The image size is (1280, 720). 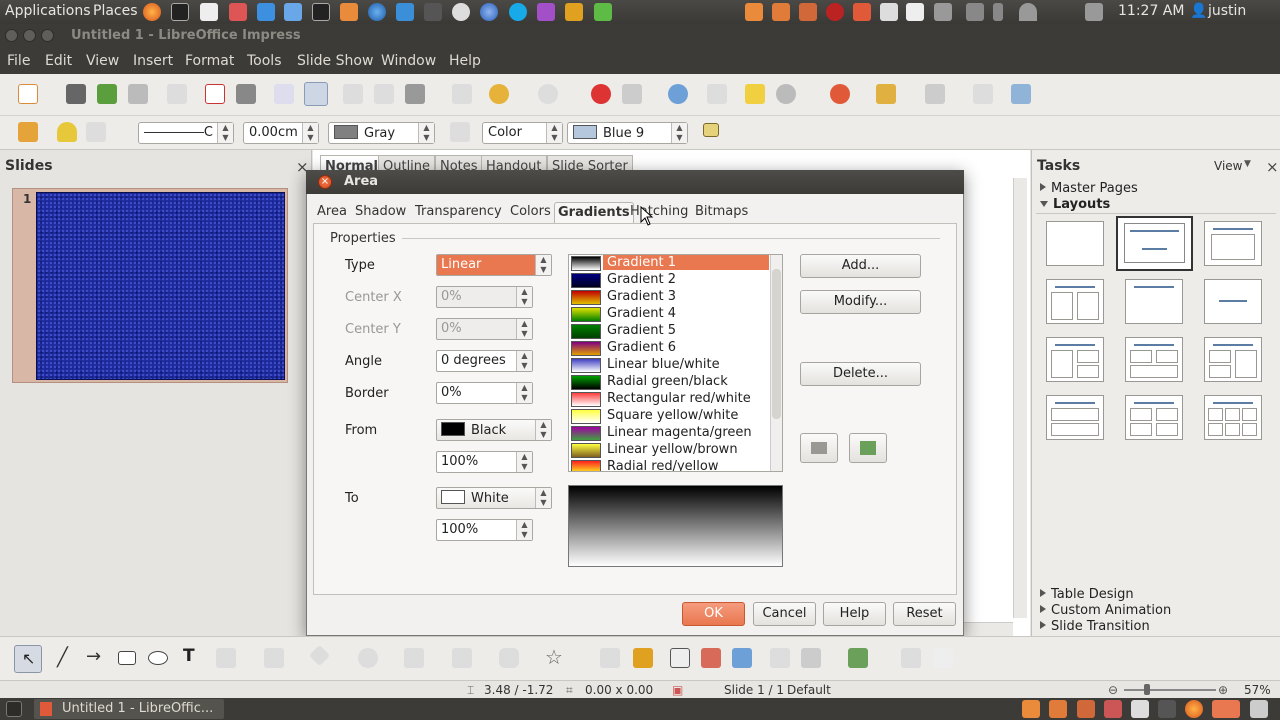 What do you see at coordinates (1226, 709) in the screenshot?
I see `impress-taskbar-icon` at bounding box center [1226, 709].